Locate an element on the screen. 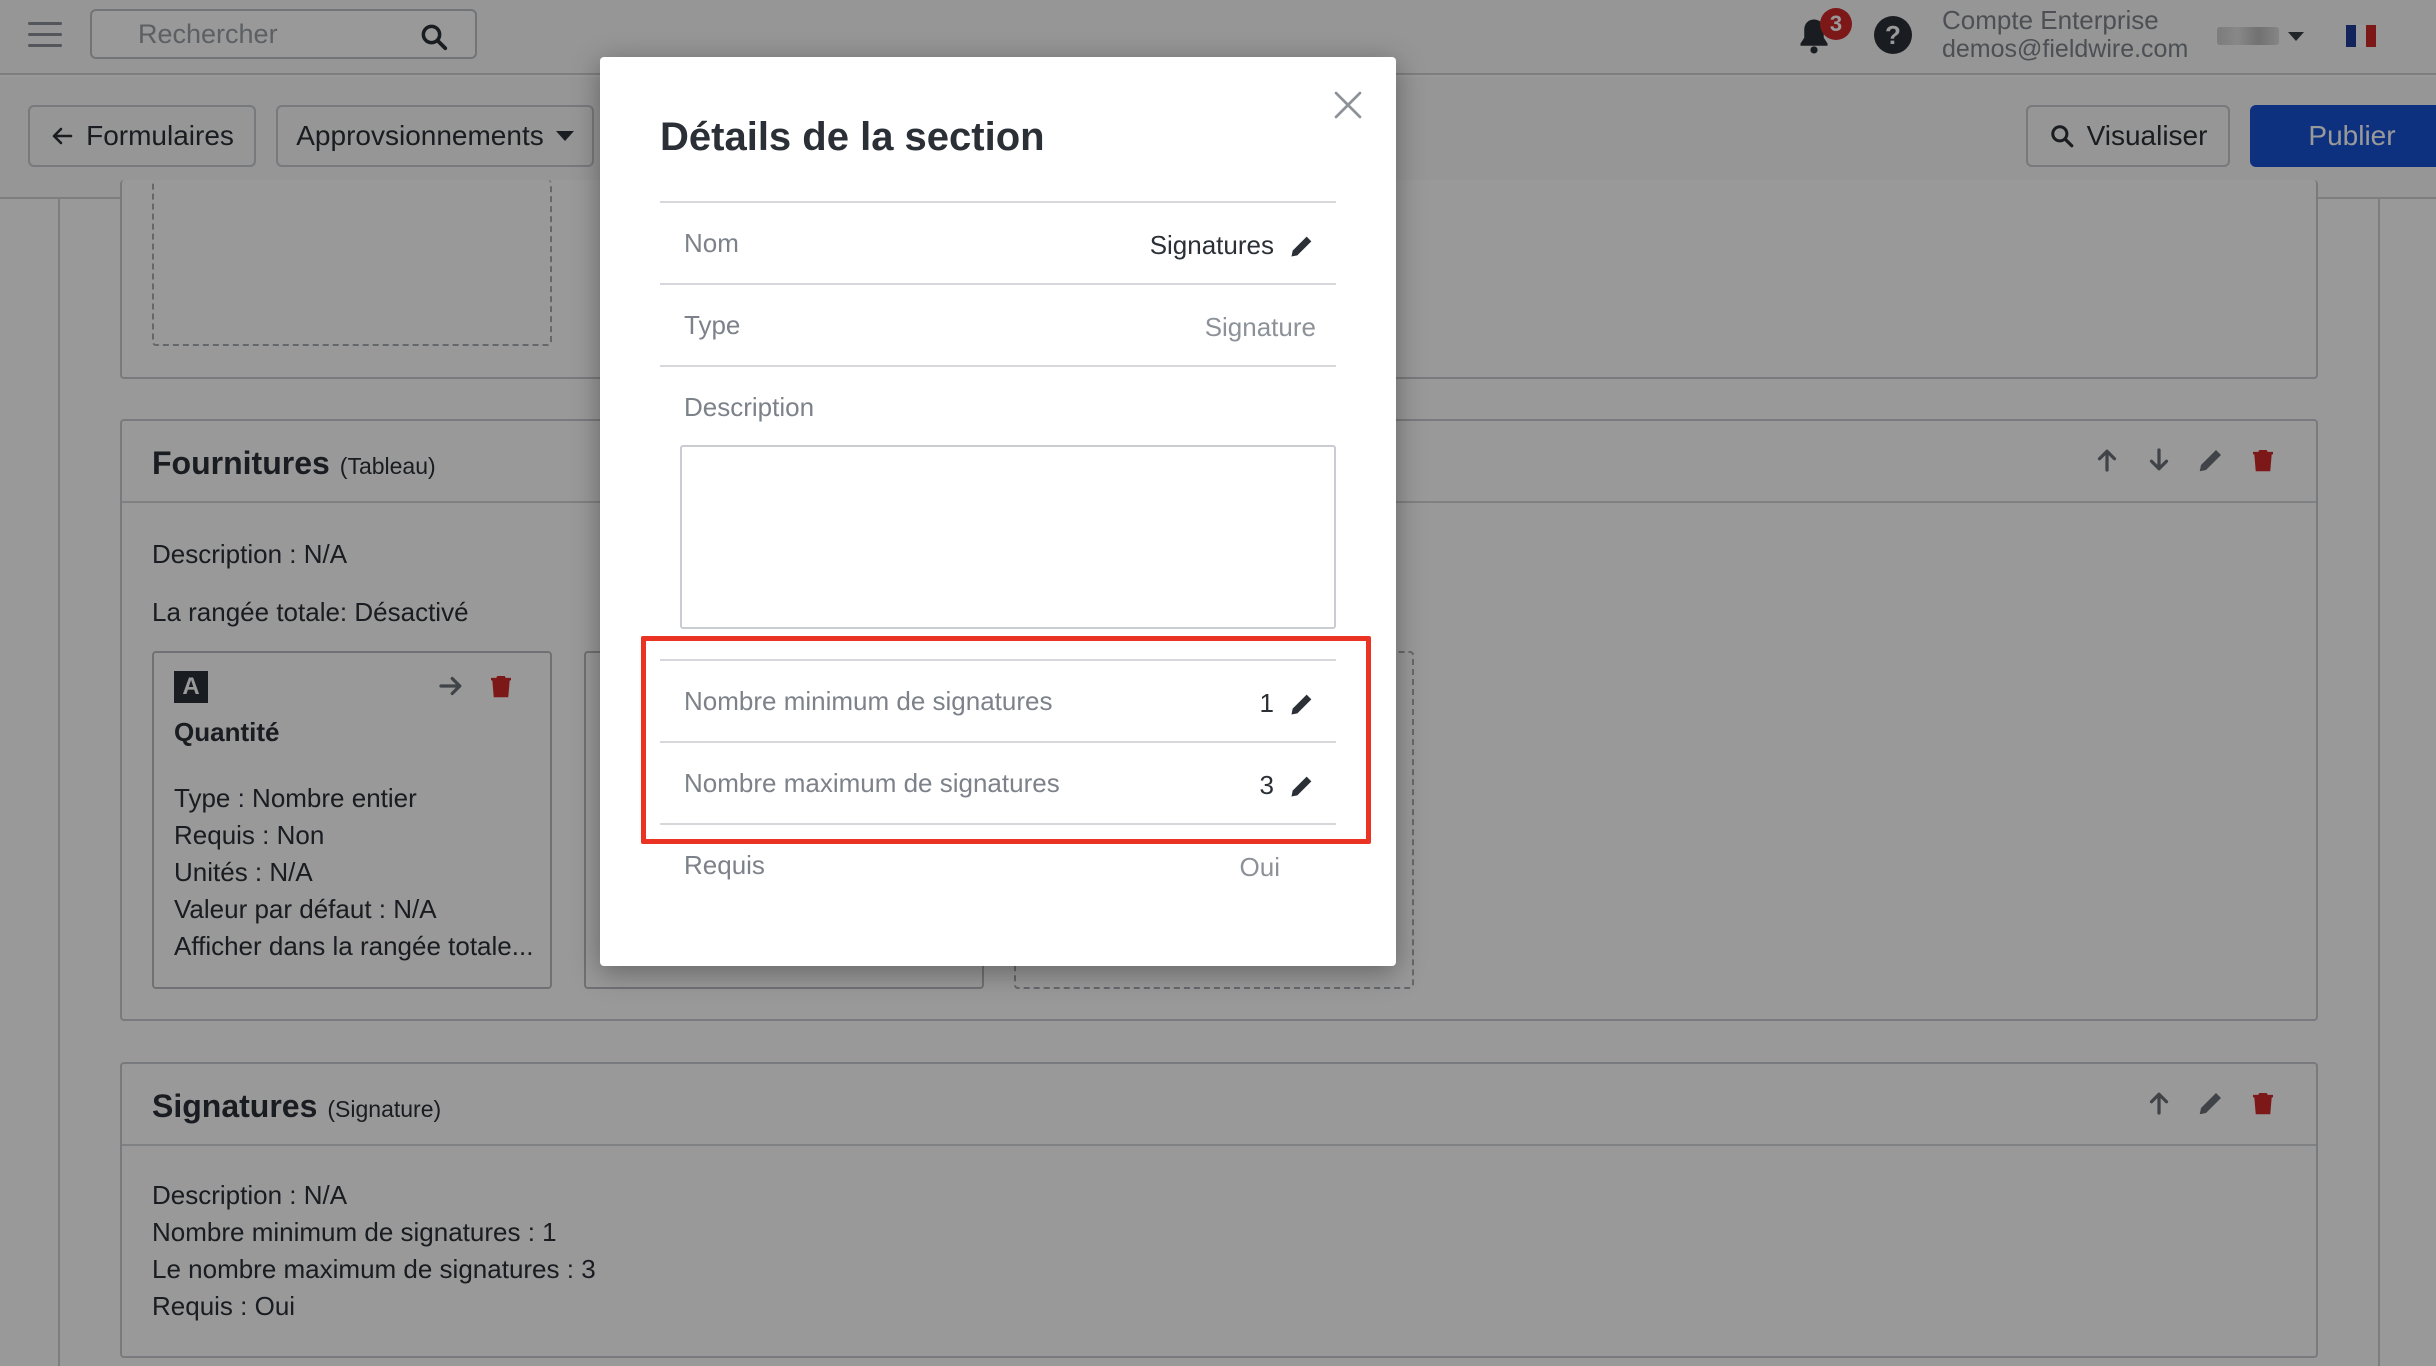 Image resolution: width=2436 pixels, height=1366 pixels. min-signatures-label: Nombre minimum de signatures is located at coordinates (868, 701).